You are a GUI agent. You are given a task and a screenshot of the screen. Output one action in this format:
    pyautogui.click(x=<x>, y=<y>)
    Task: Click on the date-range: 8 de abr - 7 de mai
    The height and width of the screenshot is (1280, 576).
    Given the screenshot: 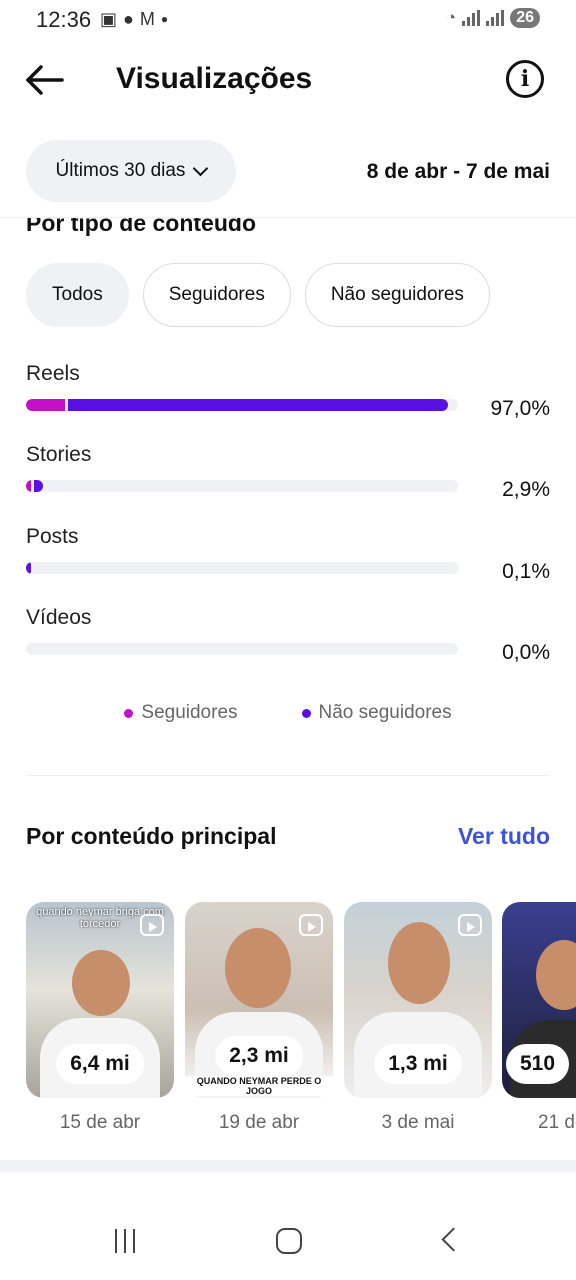 What is the action you would take?
    pyautogui.click(x=458, y=171)
    